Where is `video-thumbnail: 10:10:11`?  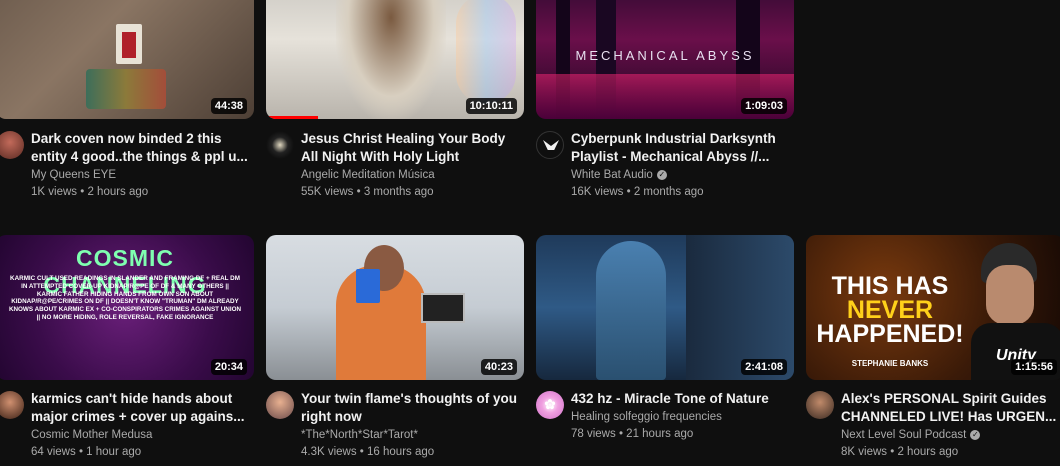 video-thumbnail: 10:10:11 is located at coordinates (395, 59).